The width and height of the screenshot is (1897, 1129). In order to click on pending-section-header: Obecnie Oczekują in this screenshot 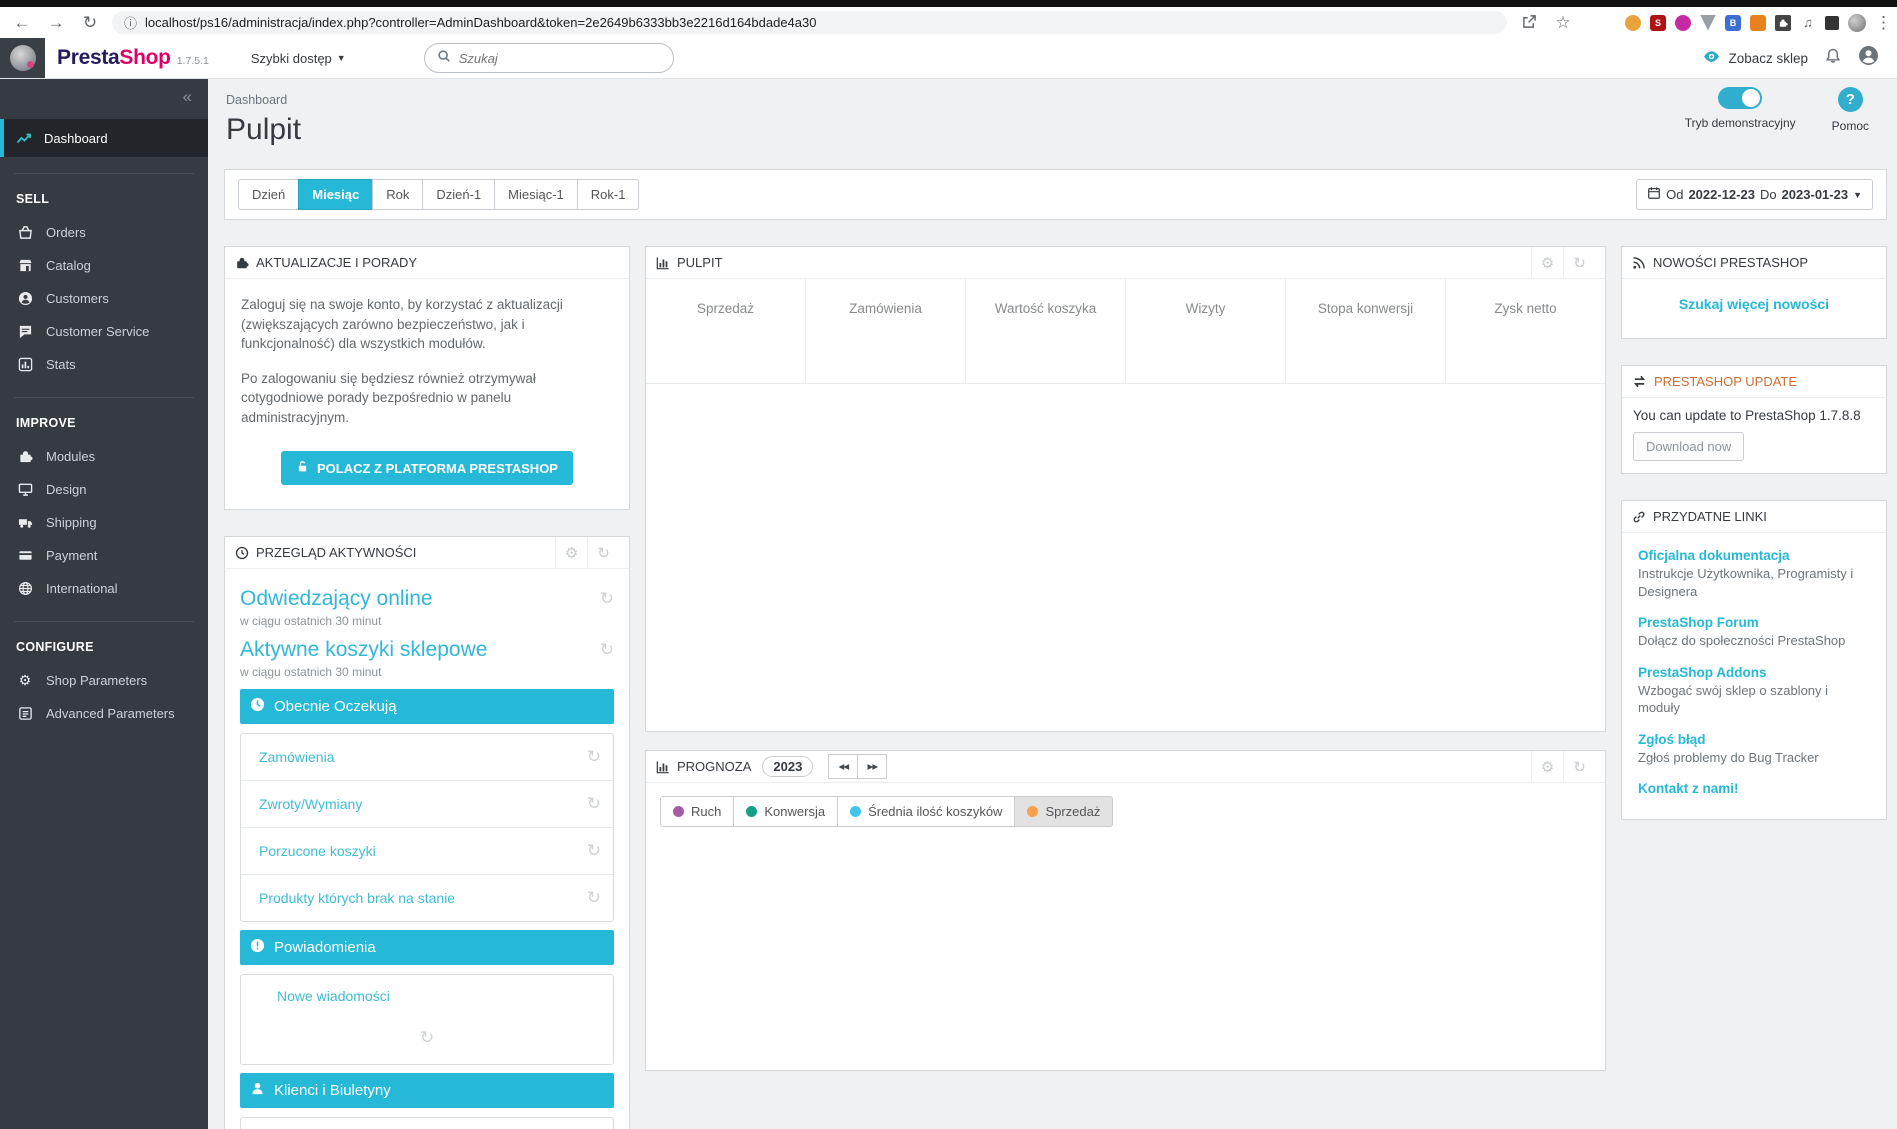, I will do `click(427, 707)`.